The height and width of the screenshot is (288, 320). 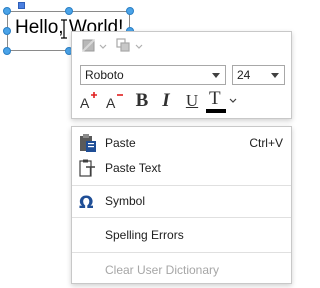 I want to click on menu-item-clear-user-dictionary: Clear User Dictionary, so click(x=181, y=270).